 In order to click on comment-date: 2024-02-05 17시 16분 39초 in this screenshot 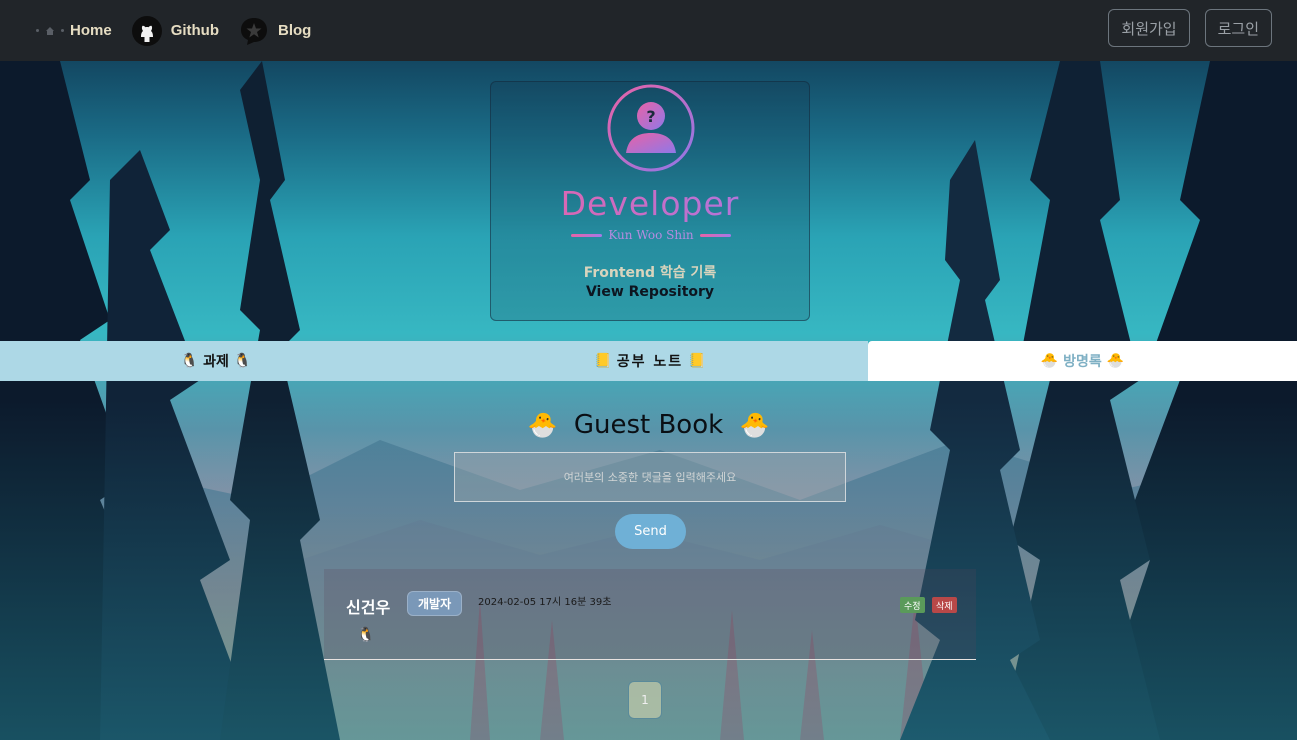, I will do `click(545, 602)`.